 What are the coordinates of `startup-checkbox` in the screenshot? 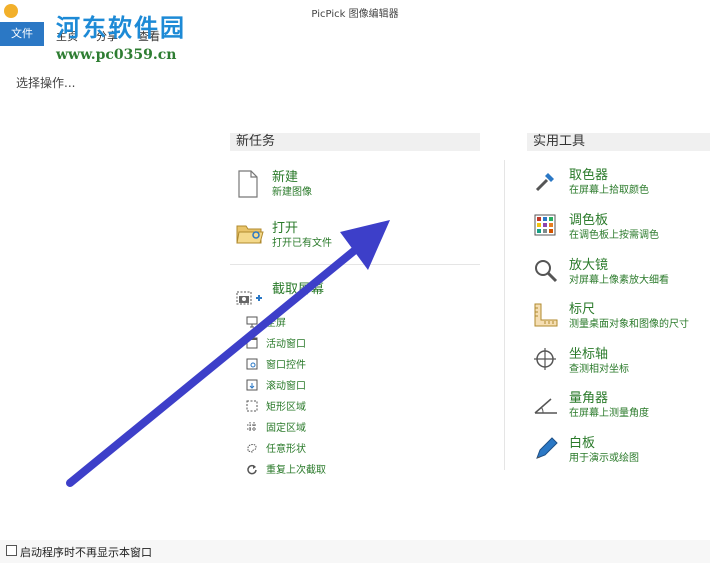 It's located at (11, 550).